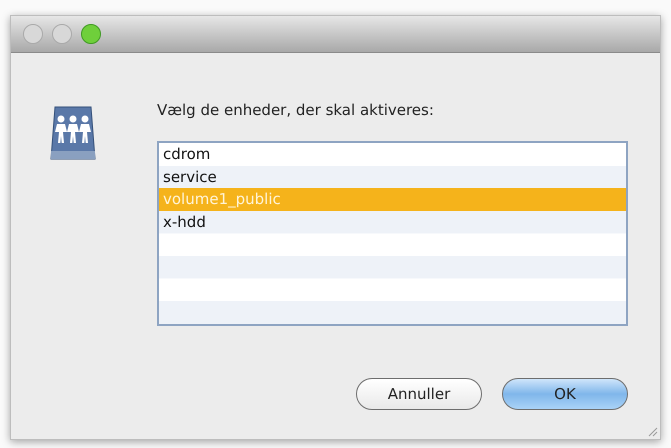 This screenshot has width=671, height=448. I want to click on network-drive-icon, so click(73, 133).